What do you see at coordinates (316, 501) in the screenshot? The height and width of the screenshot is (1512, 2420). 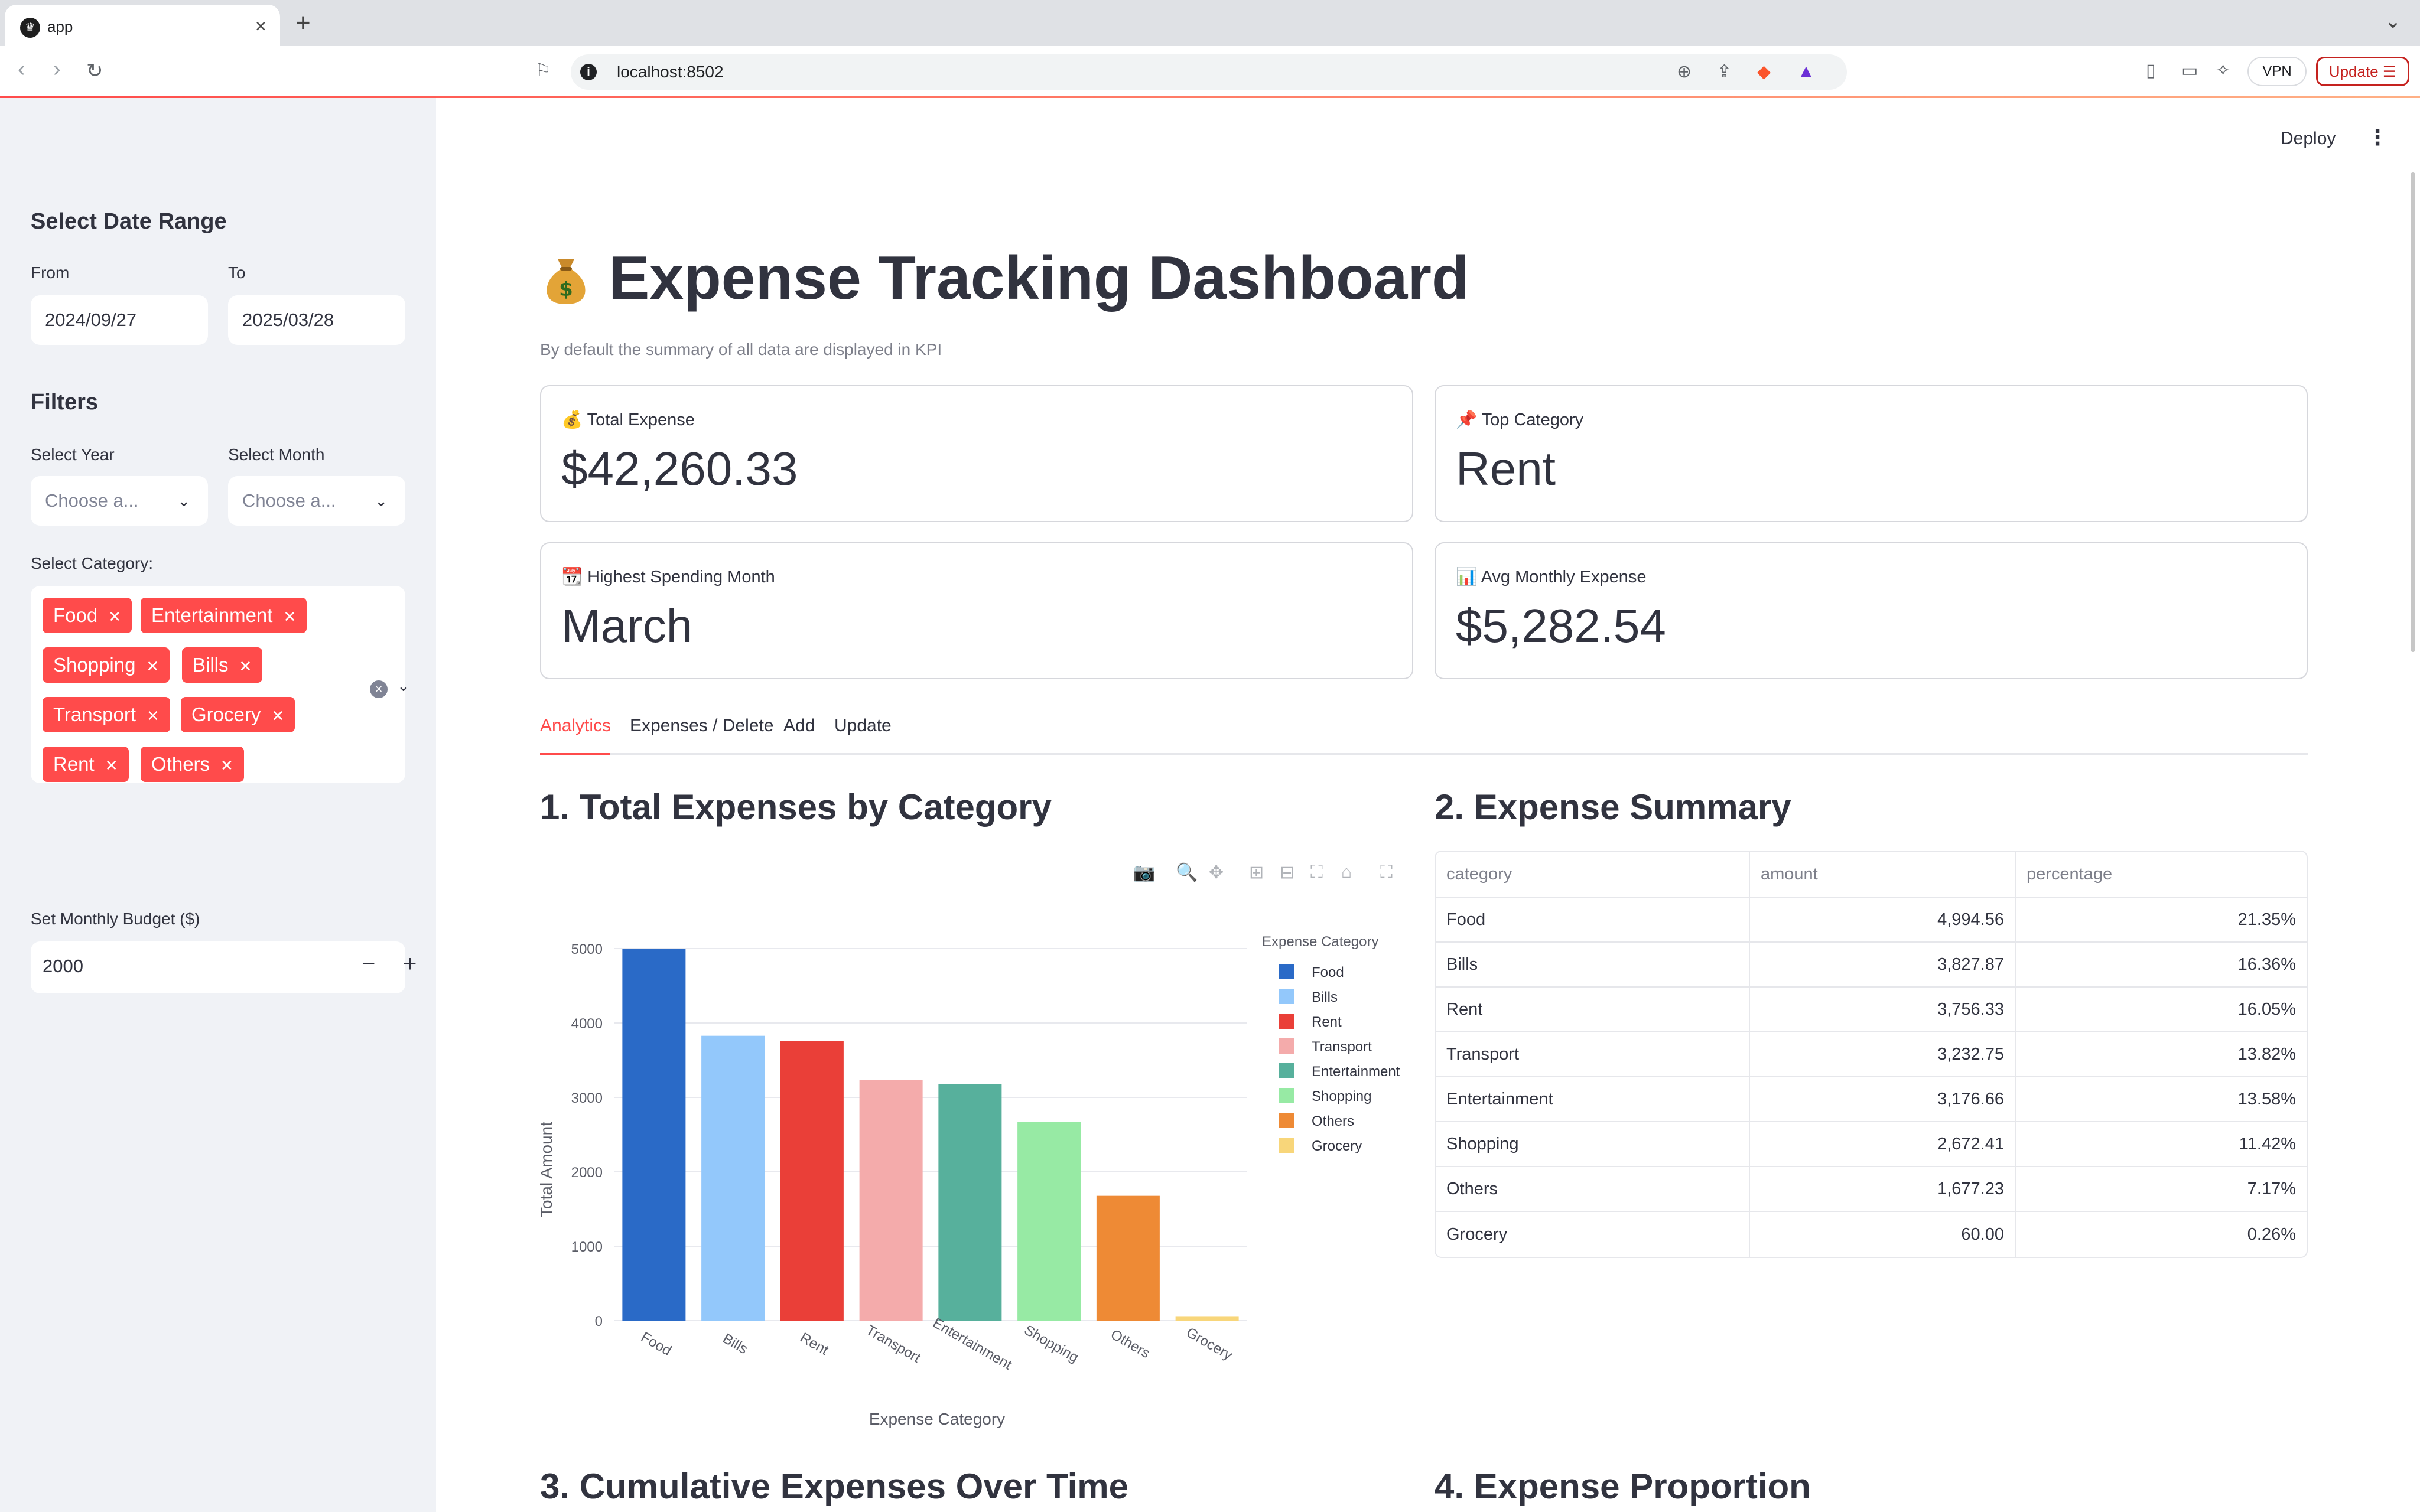 I see `month-select: Choose a... ⌄` at bounding box center [316, 501].